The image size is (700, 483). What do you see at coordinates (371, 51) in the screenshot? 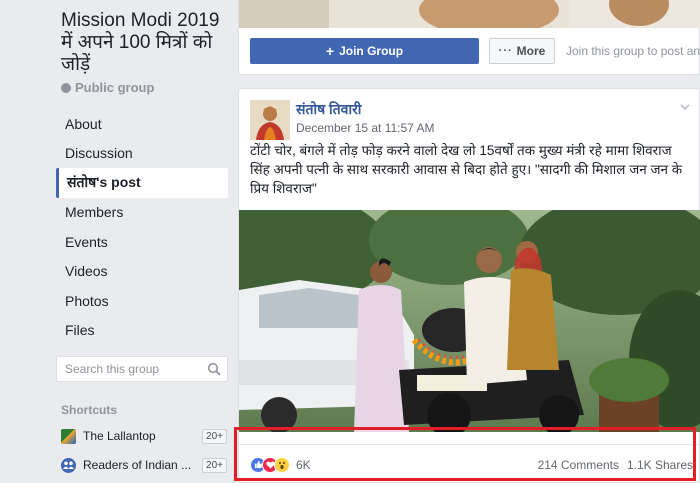
I see `join-group-label: Join Group` at bounding box center [371, 51].